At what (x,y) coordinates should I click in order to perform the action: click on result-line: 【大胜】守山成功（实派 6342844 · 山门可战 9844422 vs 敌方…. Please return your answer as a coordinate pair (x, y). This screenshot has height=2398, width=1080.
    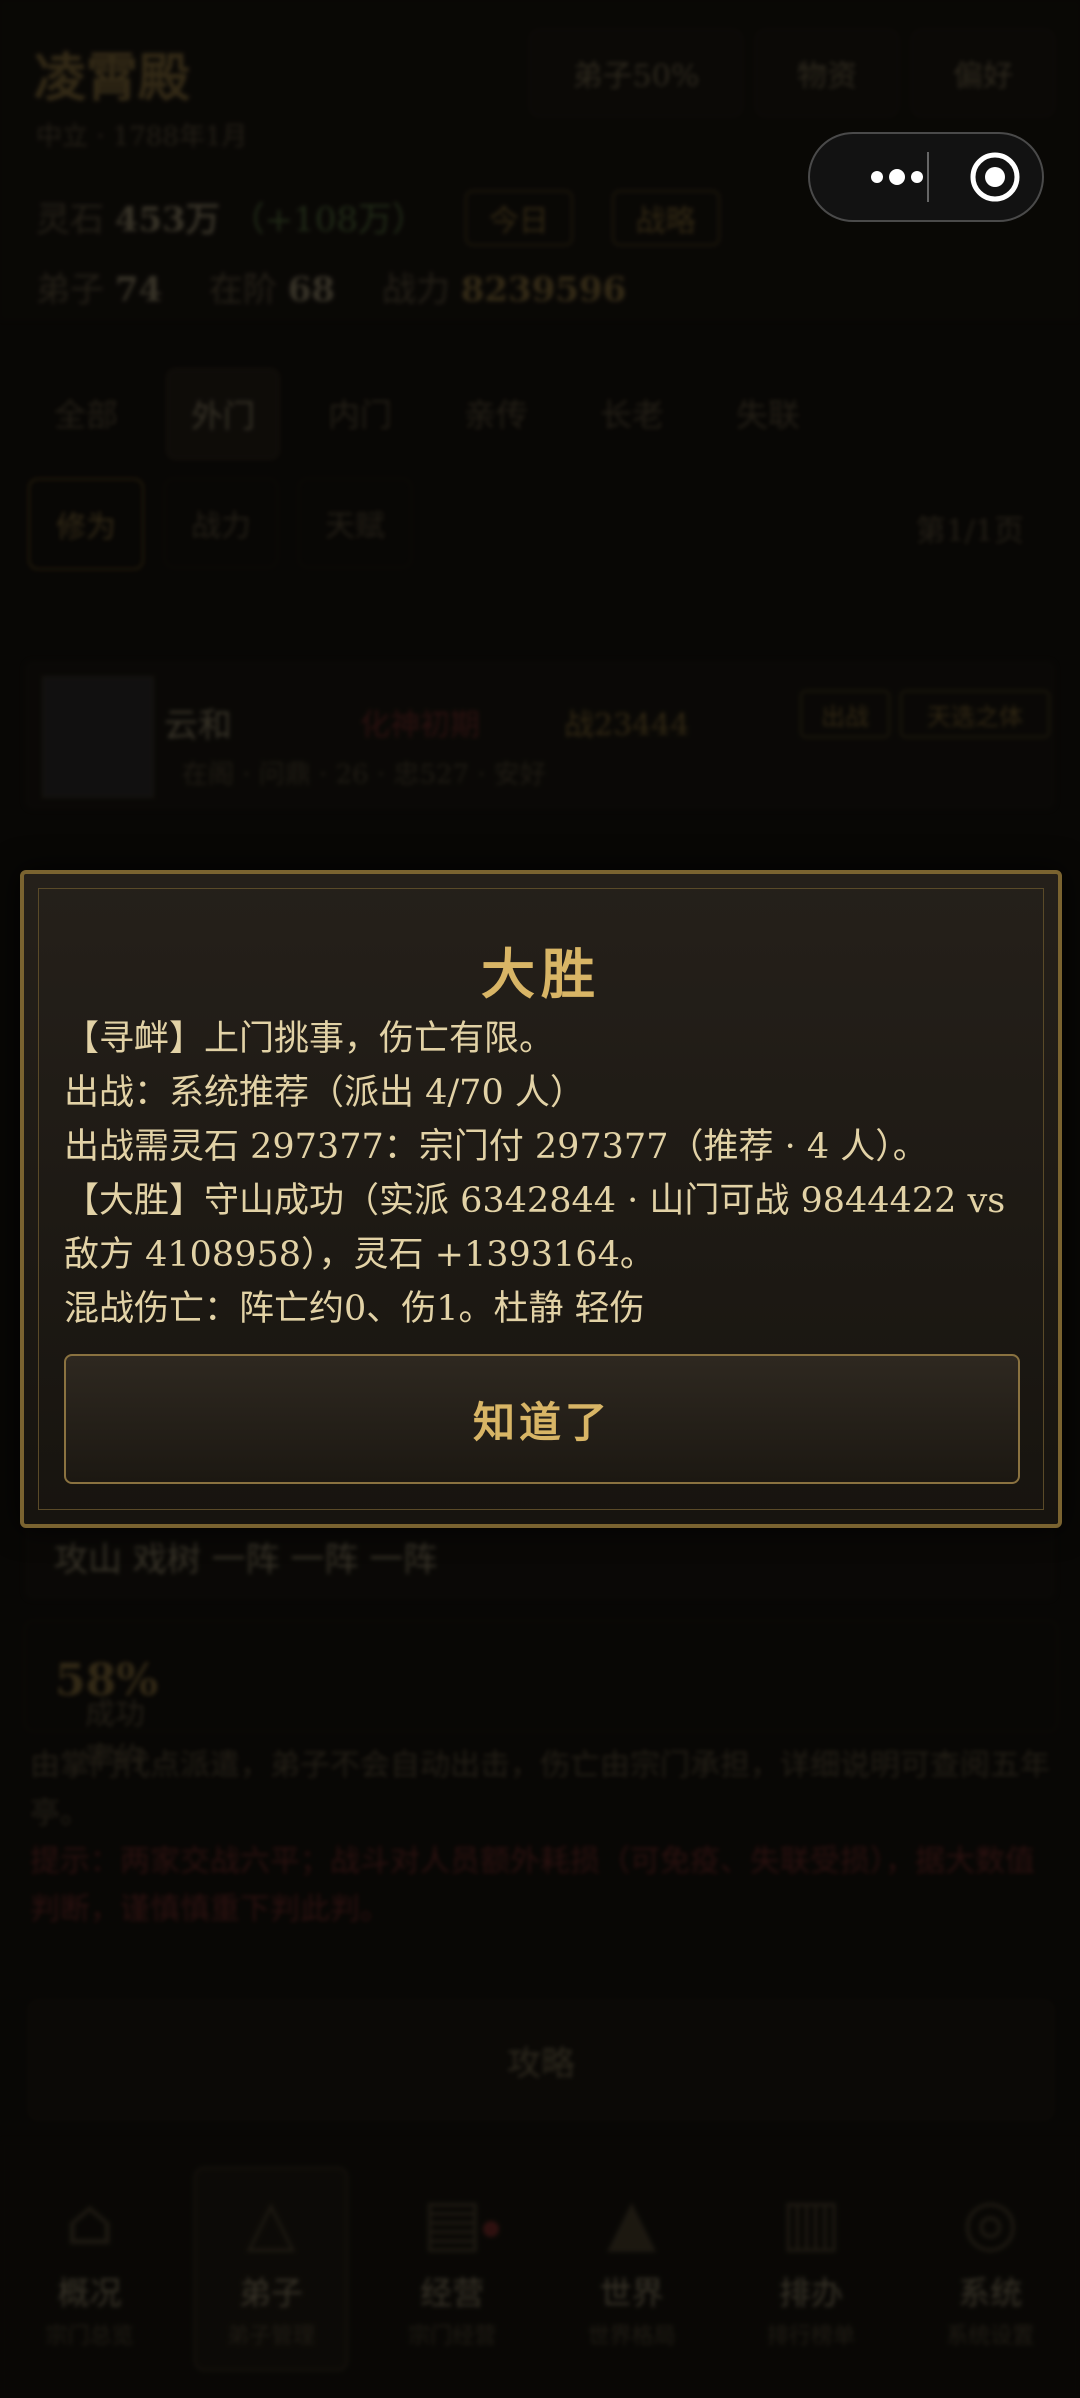
    Looking at the image, I should click on (540, 1228).